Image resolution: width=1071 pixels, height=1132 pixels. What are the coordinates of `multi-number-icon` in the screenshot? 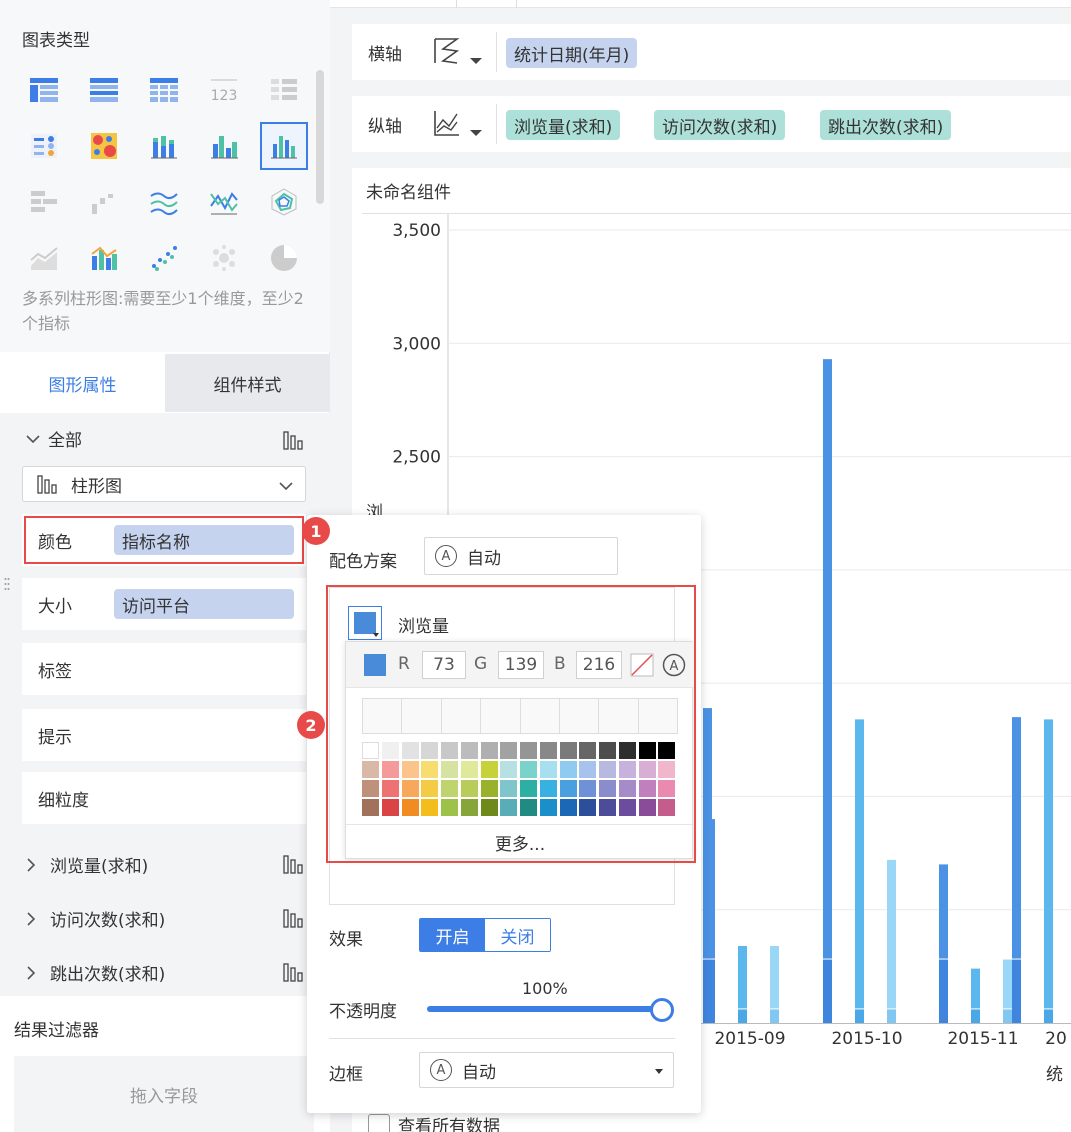 It's located at (284, 90).